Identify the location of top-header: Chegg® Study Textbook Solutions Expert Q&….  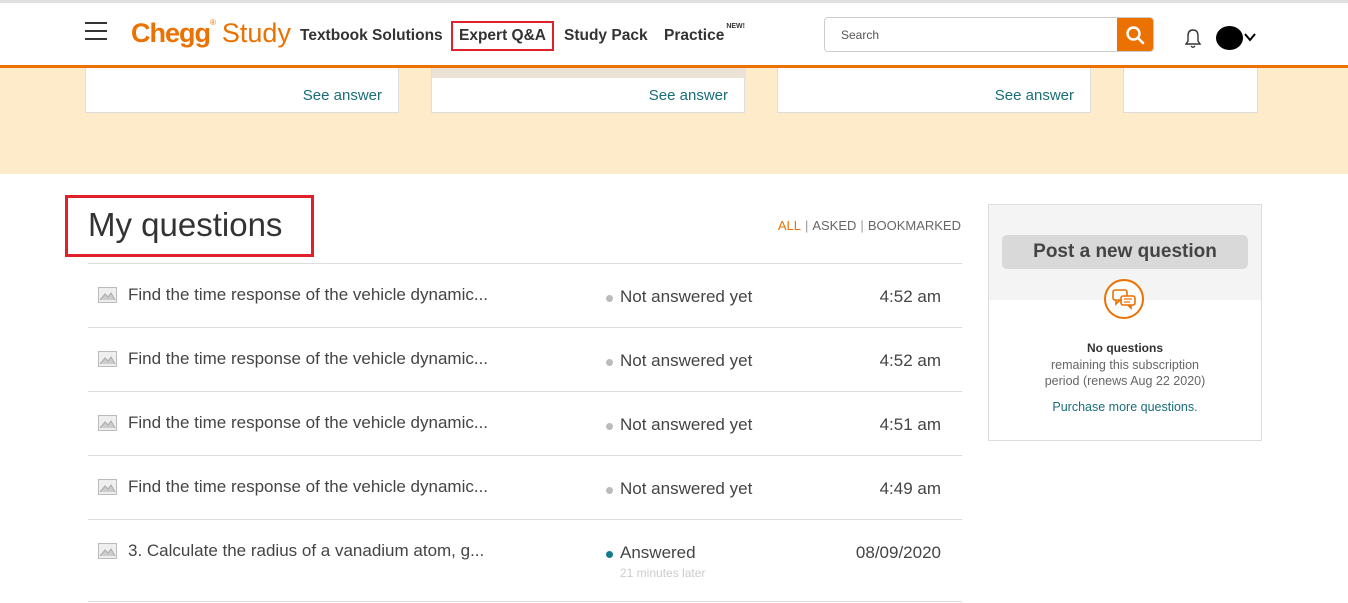
(674, 34).